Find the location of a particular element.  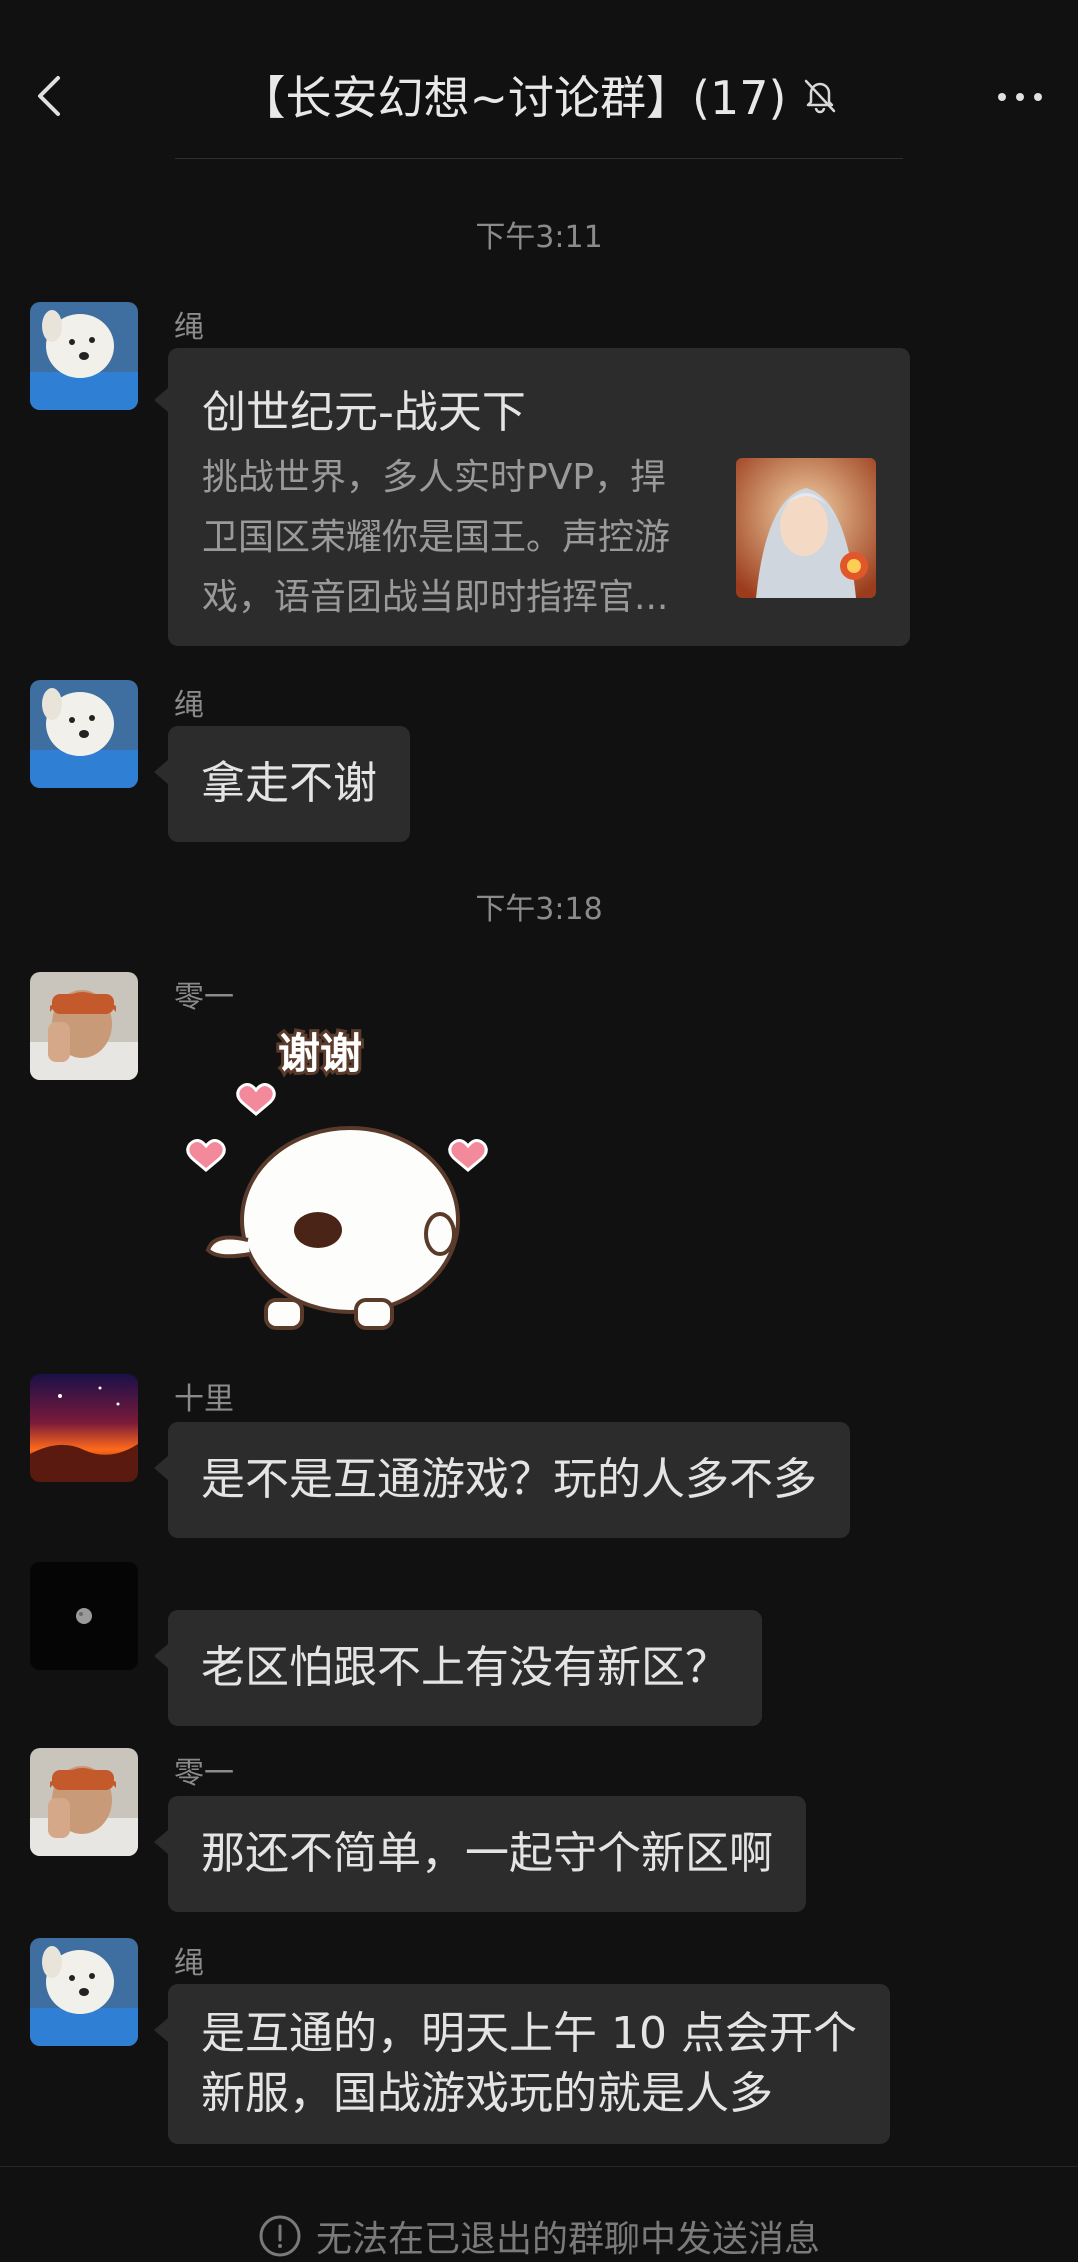

footer-divider is located at coordinates (539, 2166).